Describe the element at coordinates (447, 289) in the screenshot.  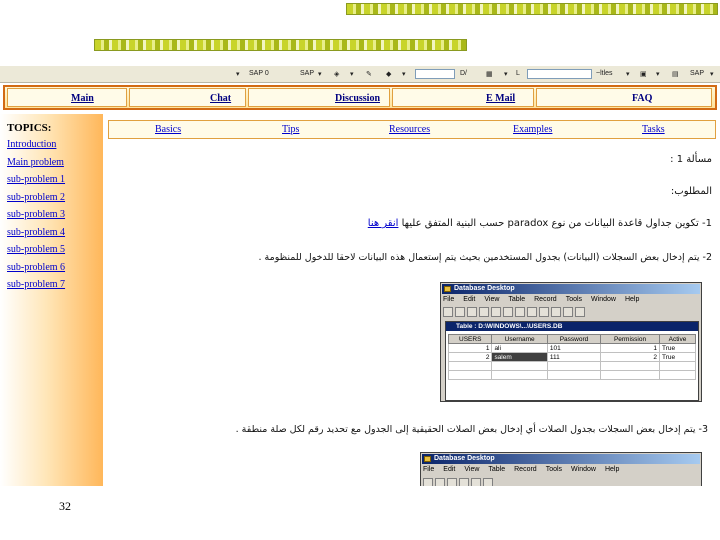
I see `database-icon` at that location.